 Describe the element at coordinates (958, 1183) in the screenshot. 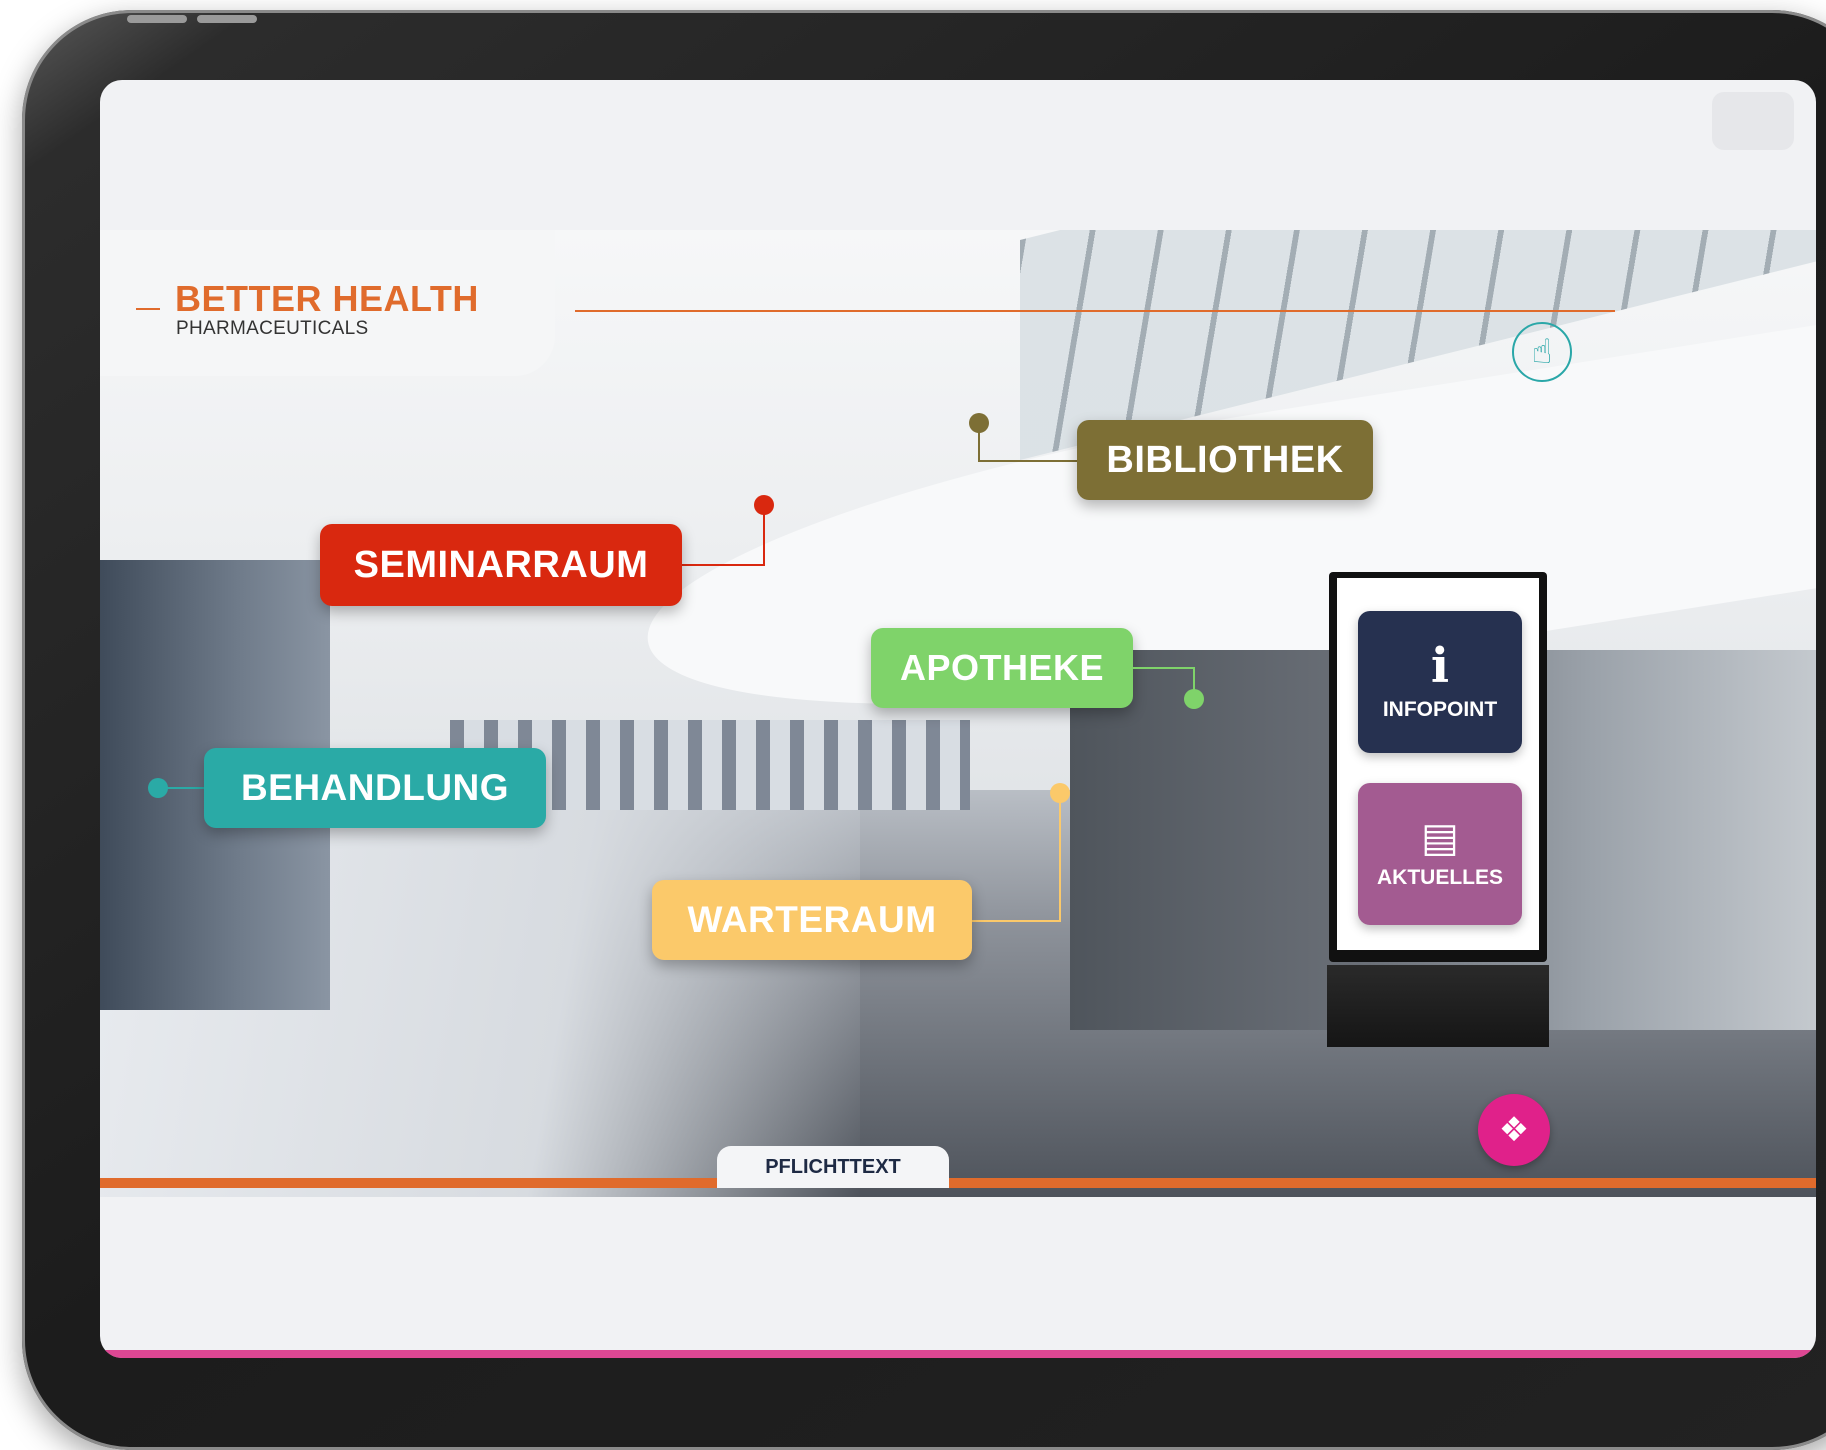

I see `footer-divider` at that location.